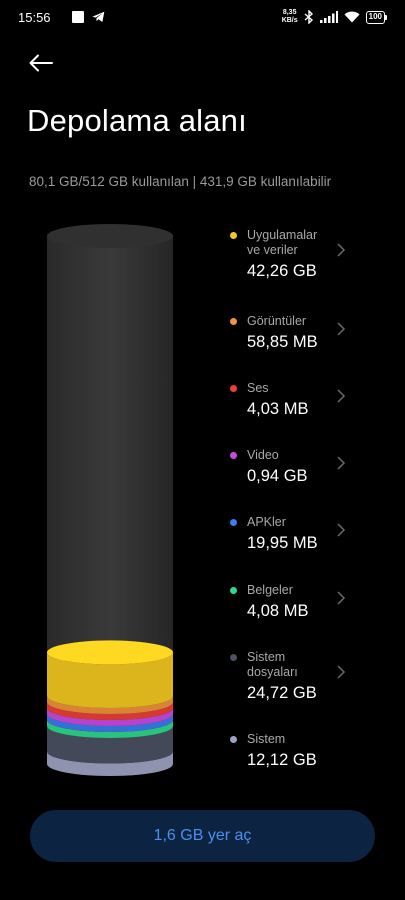 The height and width of the screenshot is (900, 405). I want to click on category-label-line: Belgeler, so click(270, 590).